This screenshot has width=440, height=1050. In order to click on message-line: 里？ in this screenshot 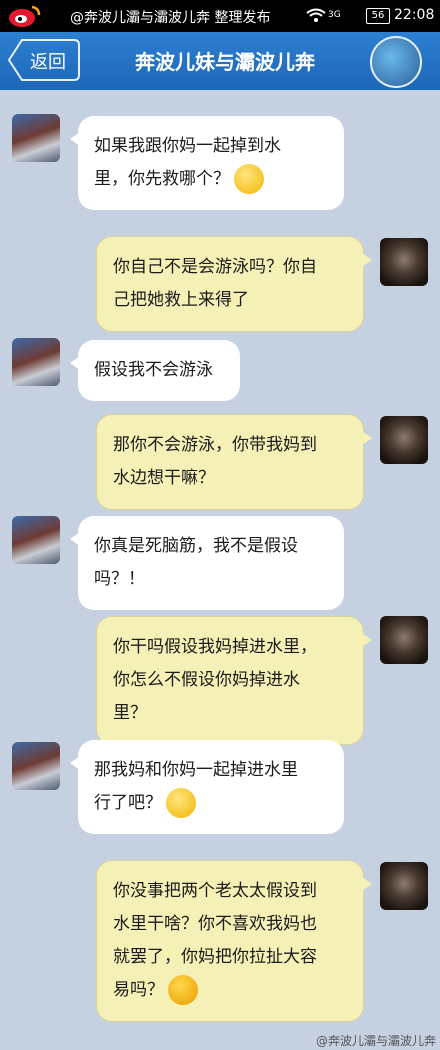, I will do `click(130, 713)`.